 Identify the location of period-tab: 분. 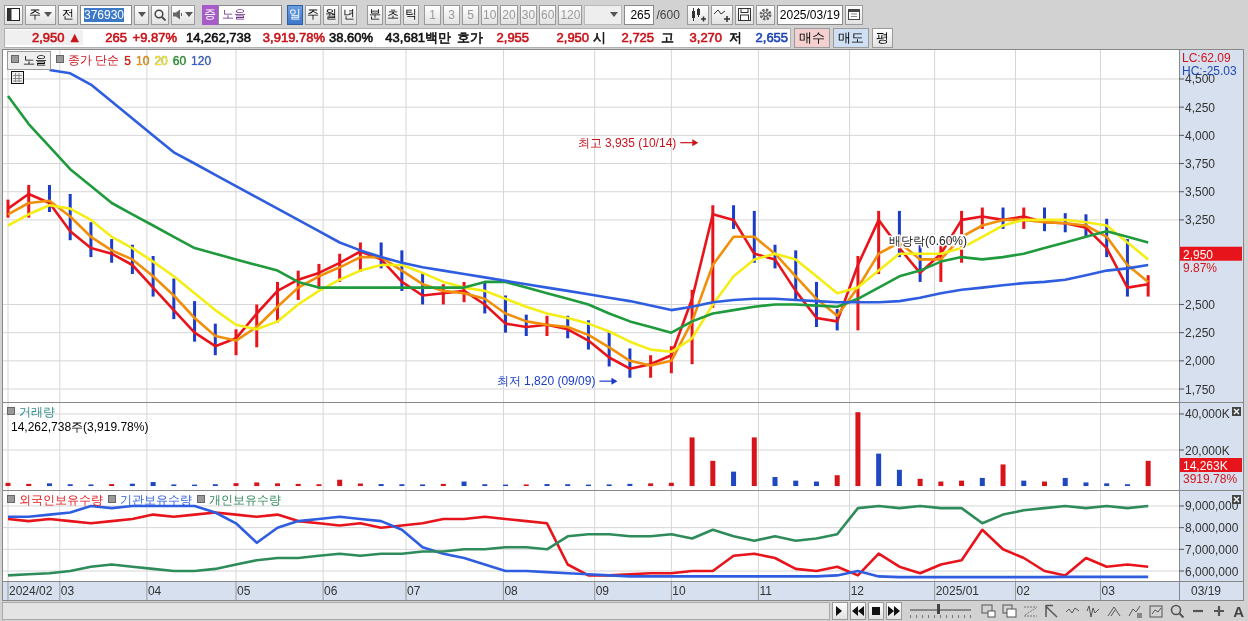
(375, 14).